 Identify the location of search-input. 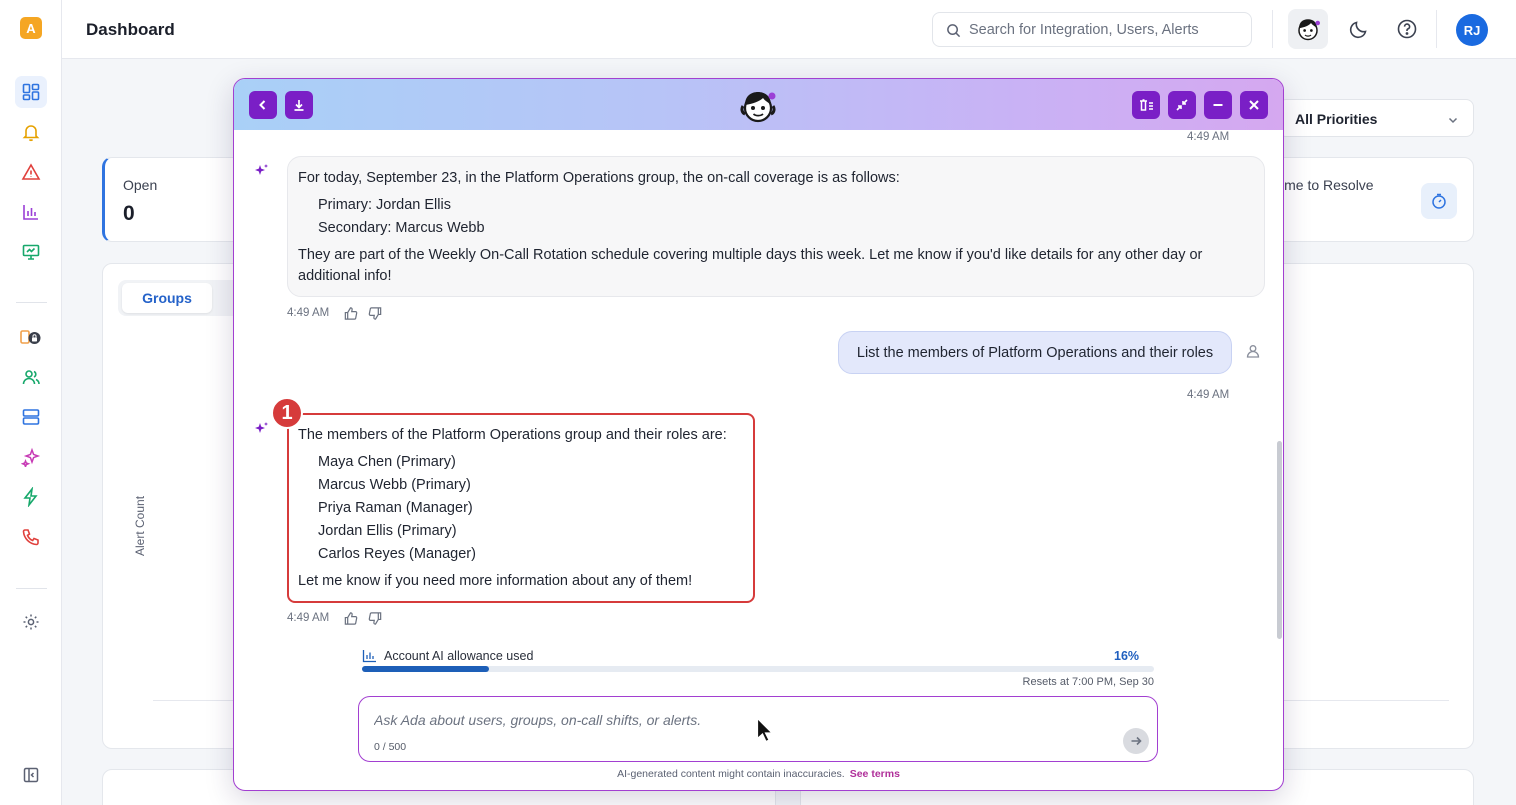
(1106, 30).